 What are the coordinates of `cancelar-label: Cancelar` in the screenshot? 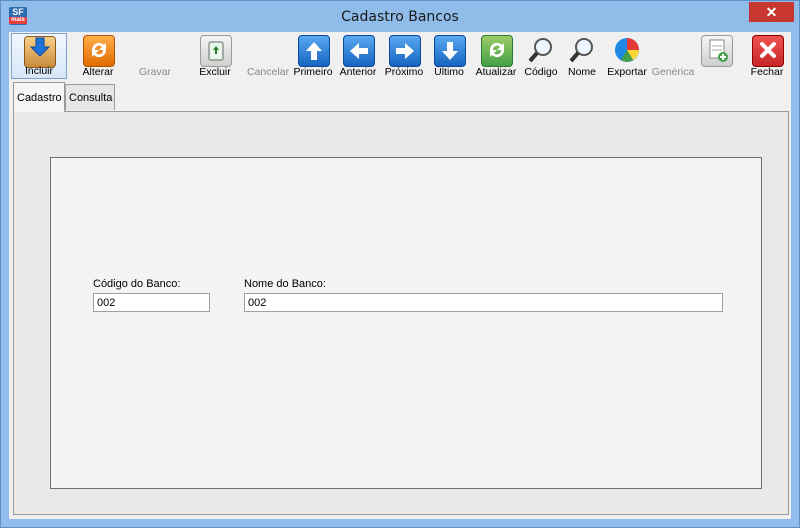 It's located at (268, 72).